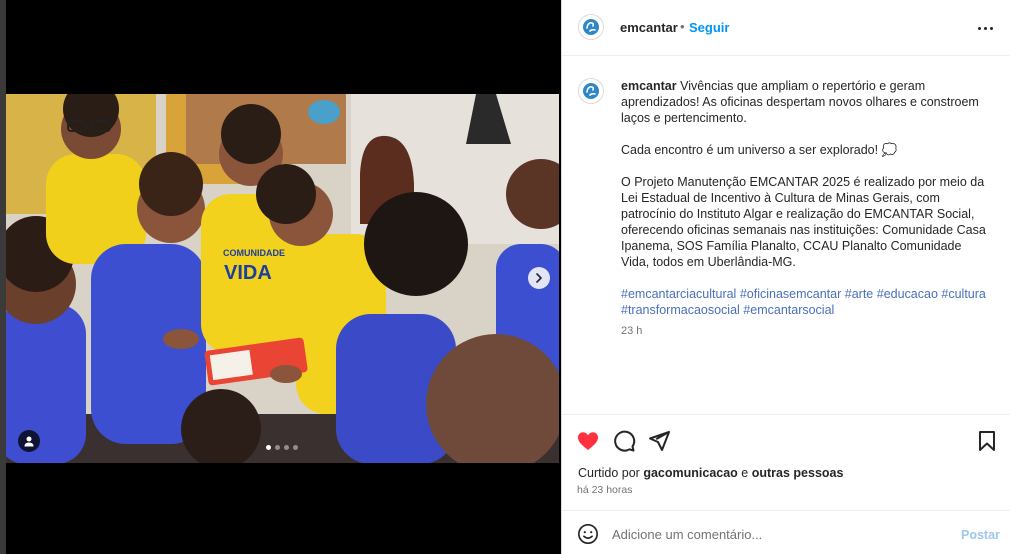  Describe the element at coordinates (604, 490) in the screenshot. I see `post-timestamp: há 23 horas` at that location.